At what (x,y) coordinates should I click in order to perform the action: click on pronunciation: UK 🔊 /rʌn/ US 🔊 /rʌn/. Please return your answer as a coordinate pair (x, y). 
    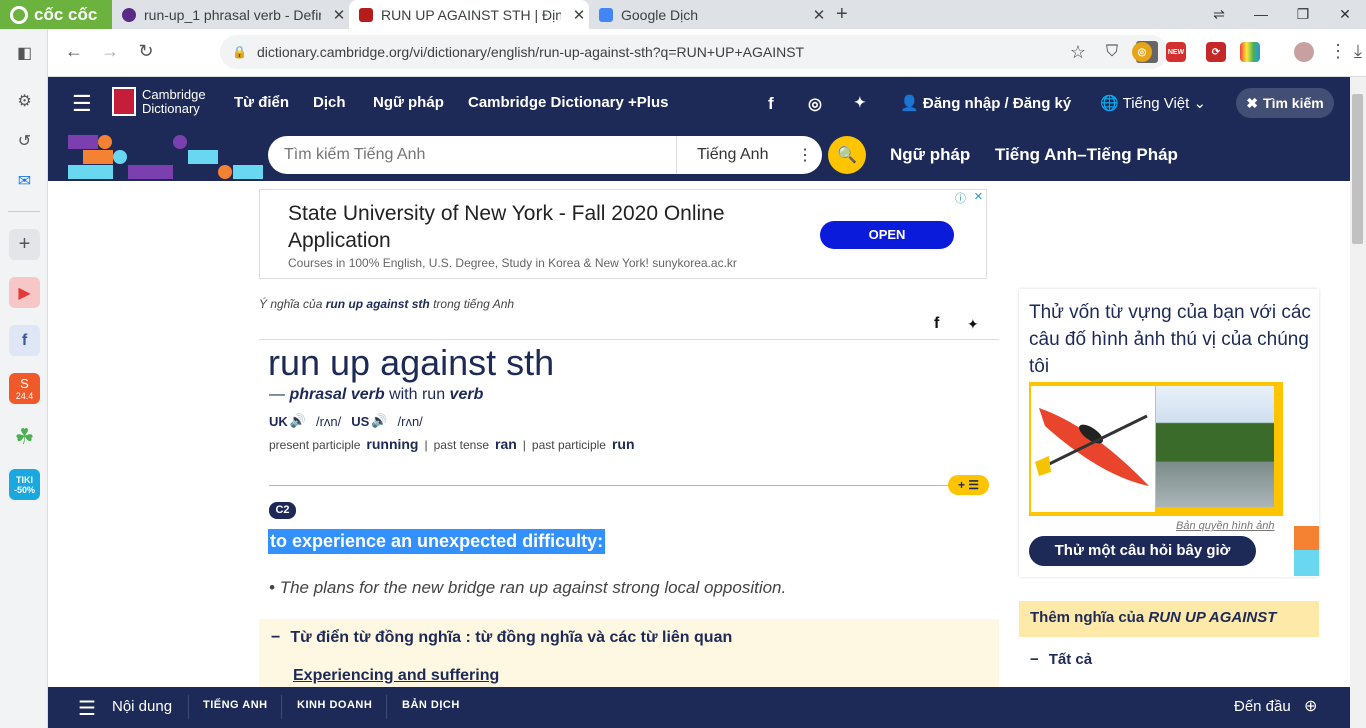
    Looking at the image, I should click on (346, 421).